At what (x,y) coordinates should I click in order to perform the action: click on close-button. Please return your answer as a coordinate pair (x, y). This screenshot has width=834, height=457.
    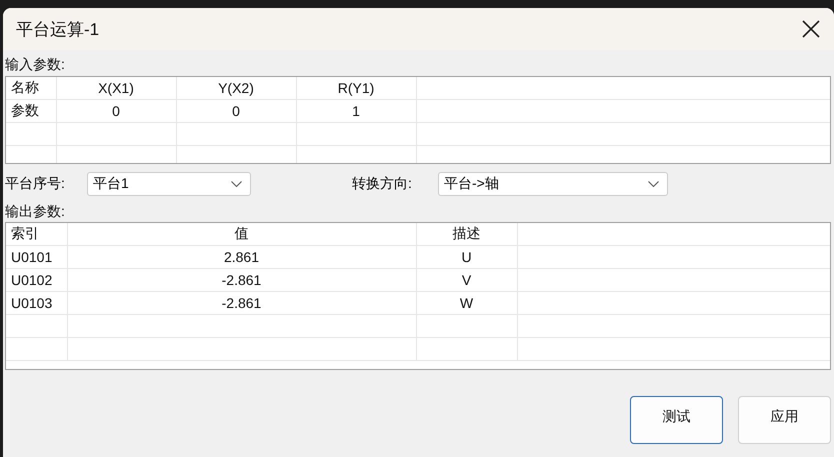
    Looking at the image, I should click on (811, 29).